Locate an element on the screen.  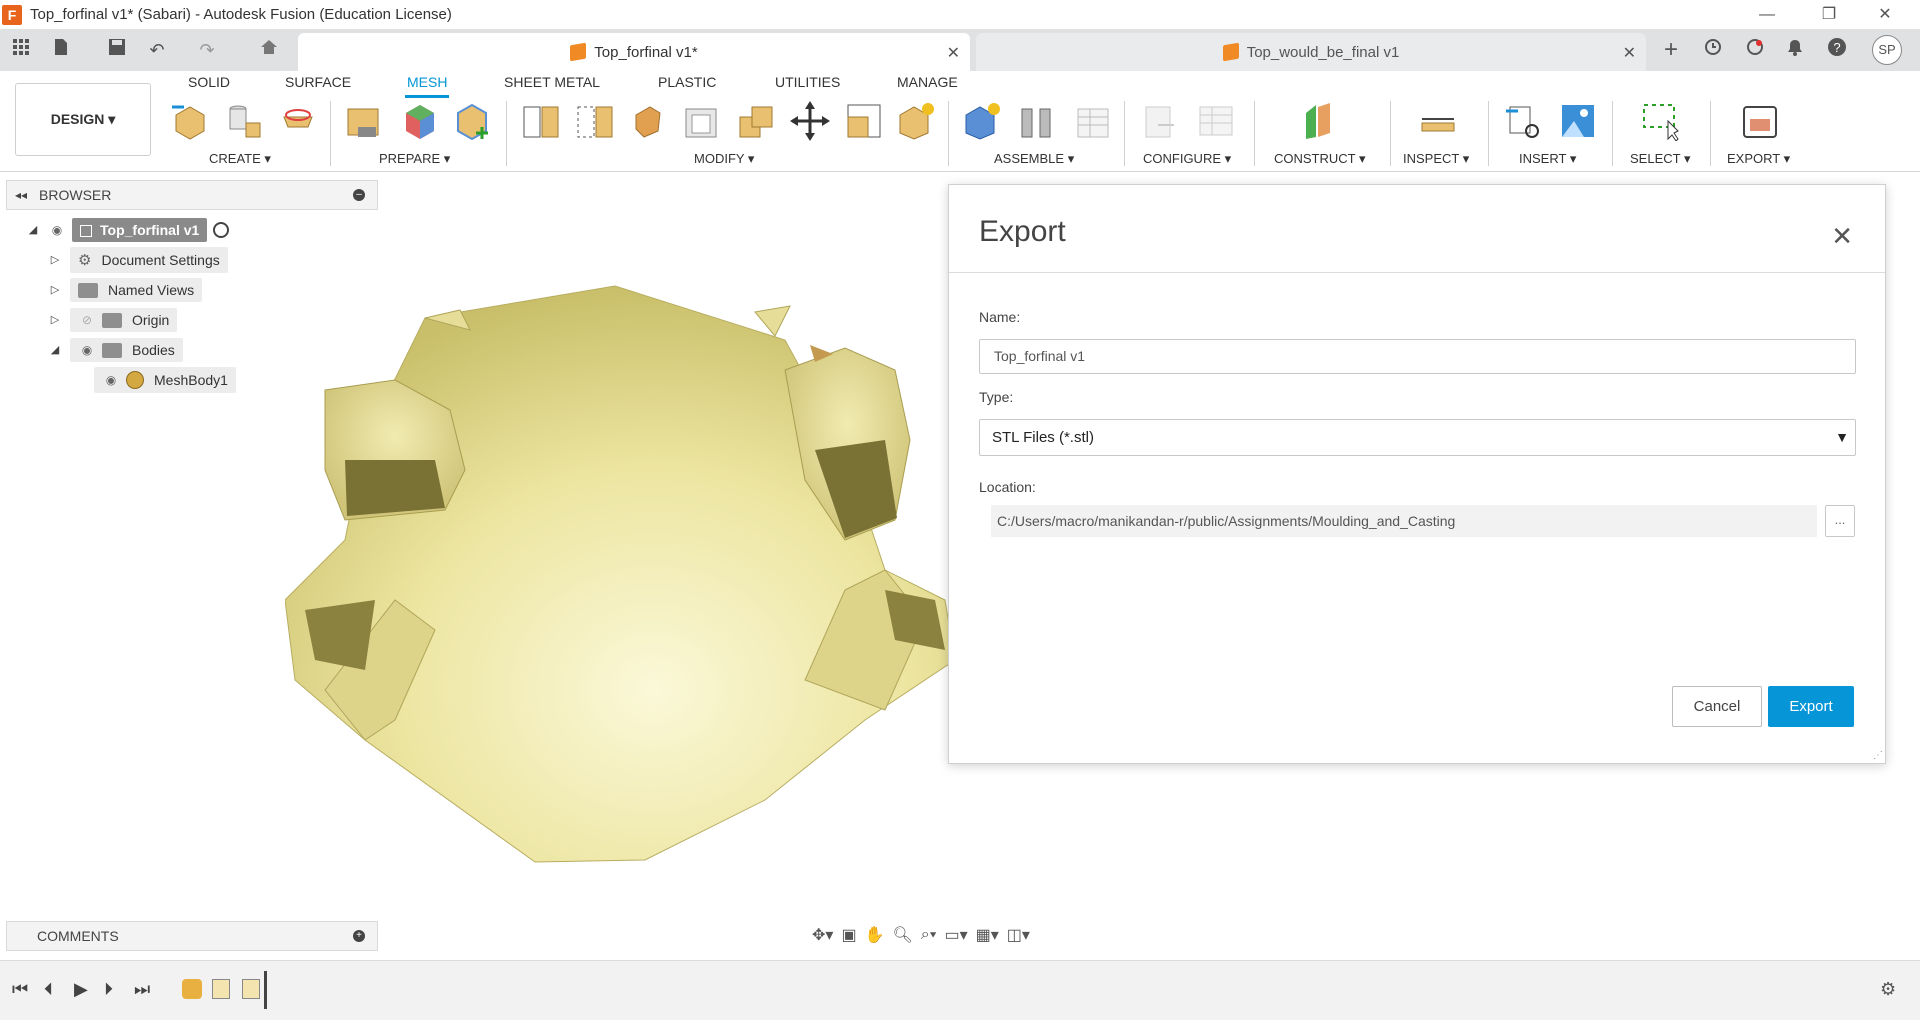
pan-icon: ✋ is located at coordinates (875, 935).